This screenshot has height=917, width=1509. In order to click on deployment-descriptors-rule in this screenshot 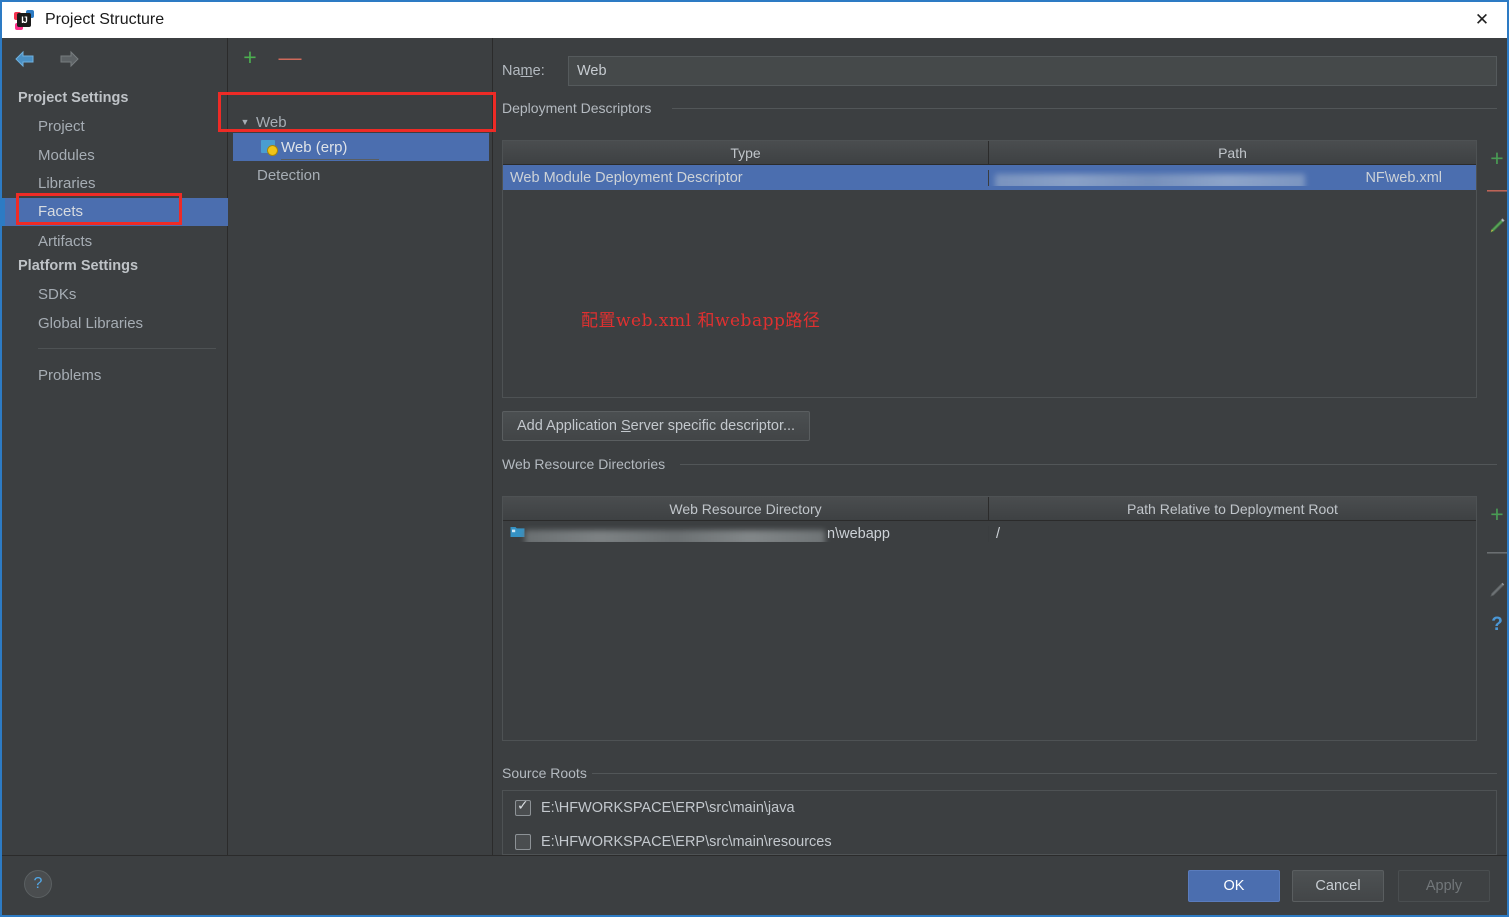, I will do `click(1084, 108)`.